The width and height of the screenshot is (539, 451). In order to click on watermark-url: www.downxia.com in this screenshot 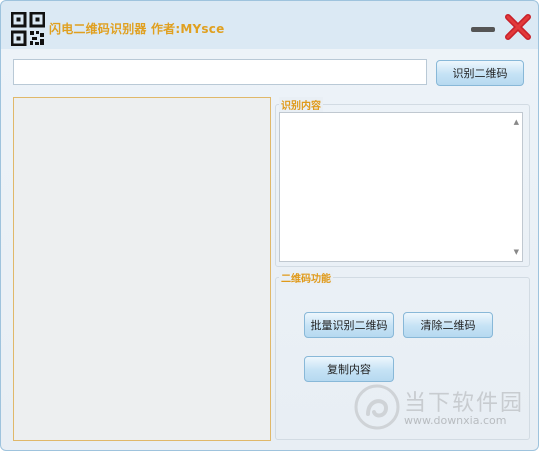, I will do `click(455, 420)`.